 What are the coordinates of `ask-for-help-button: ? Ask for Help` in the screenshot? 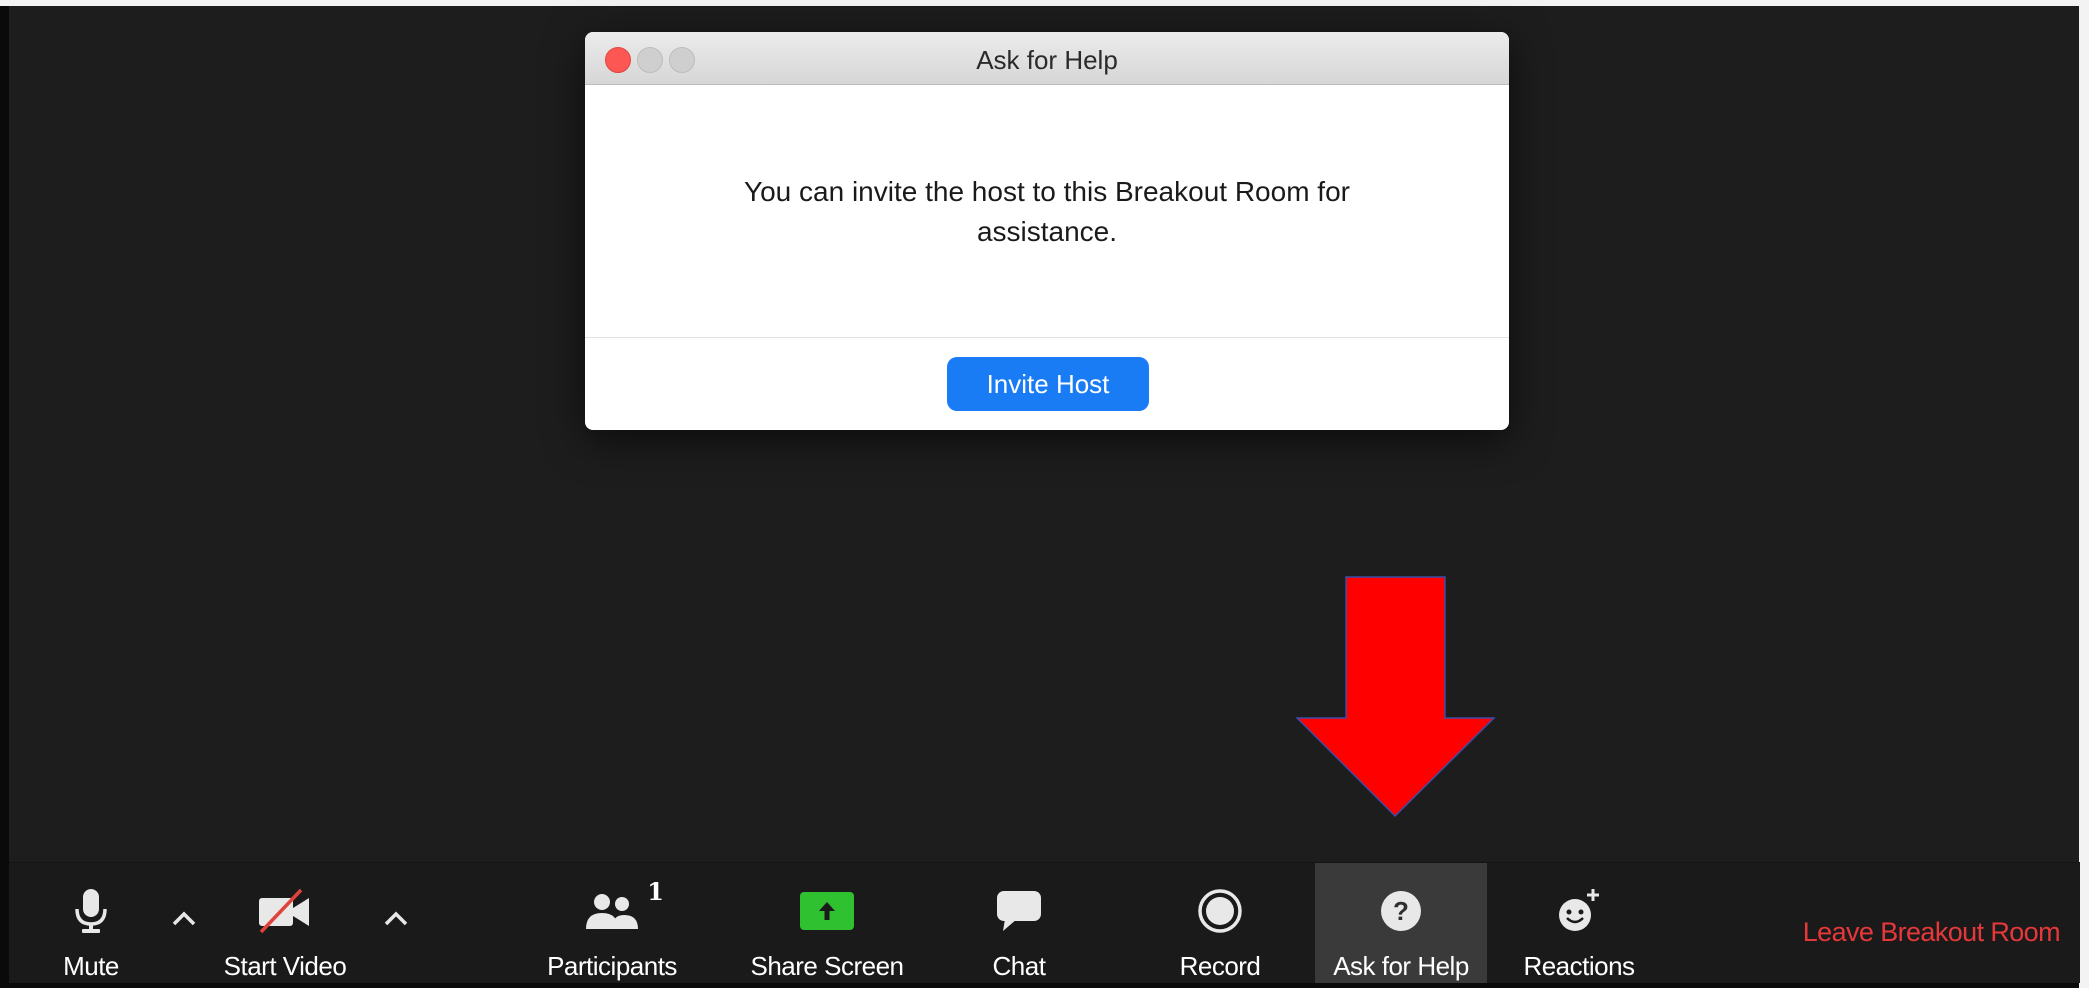 It's located at (1401, 923).